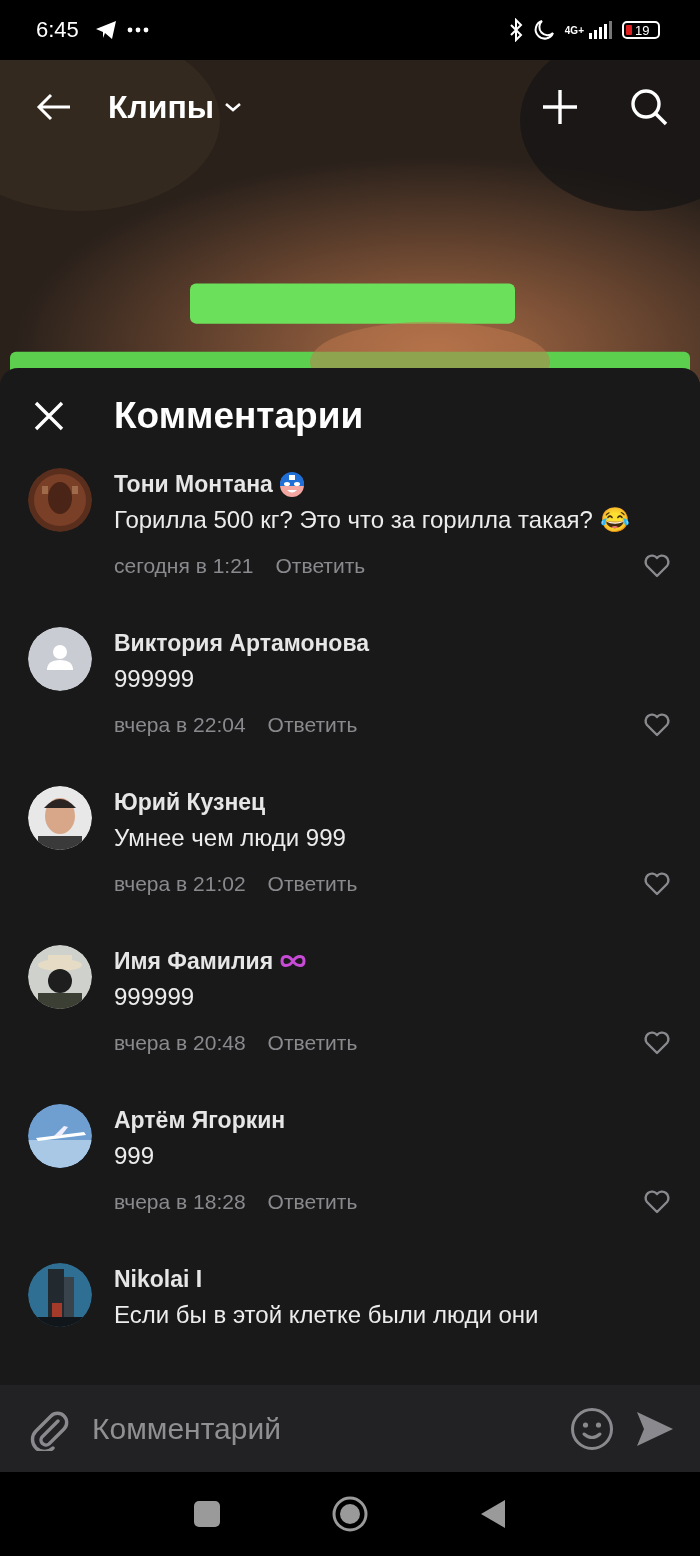  Describe the element at coordinates (233, 107) in the screenshot. I see `chevron-down-icon` at that location.